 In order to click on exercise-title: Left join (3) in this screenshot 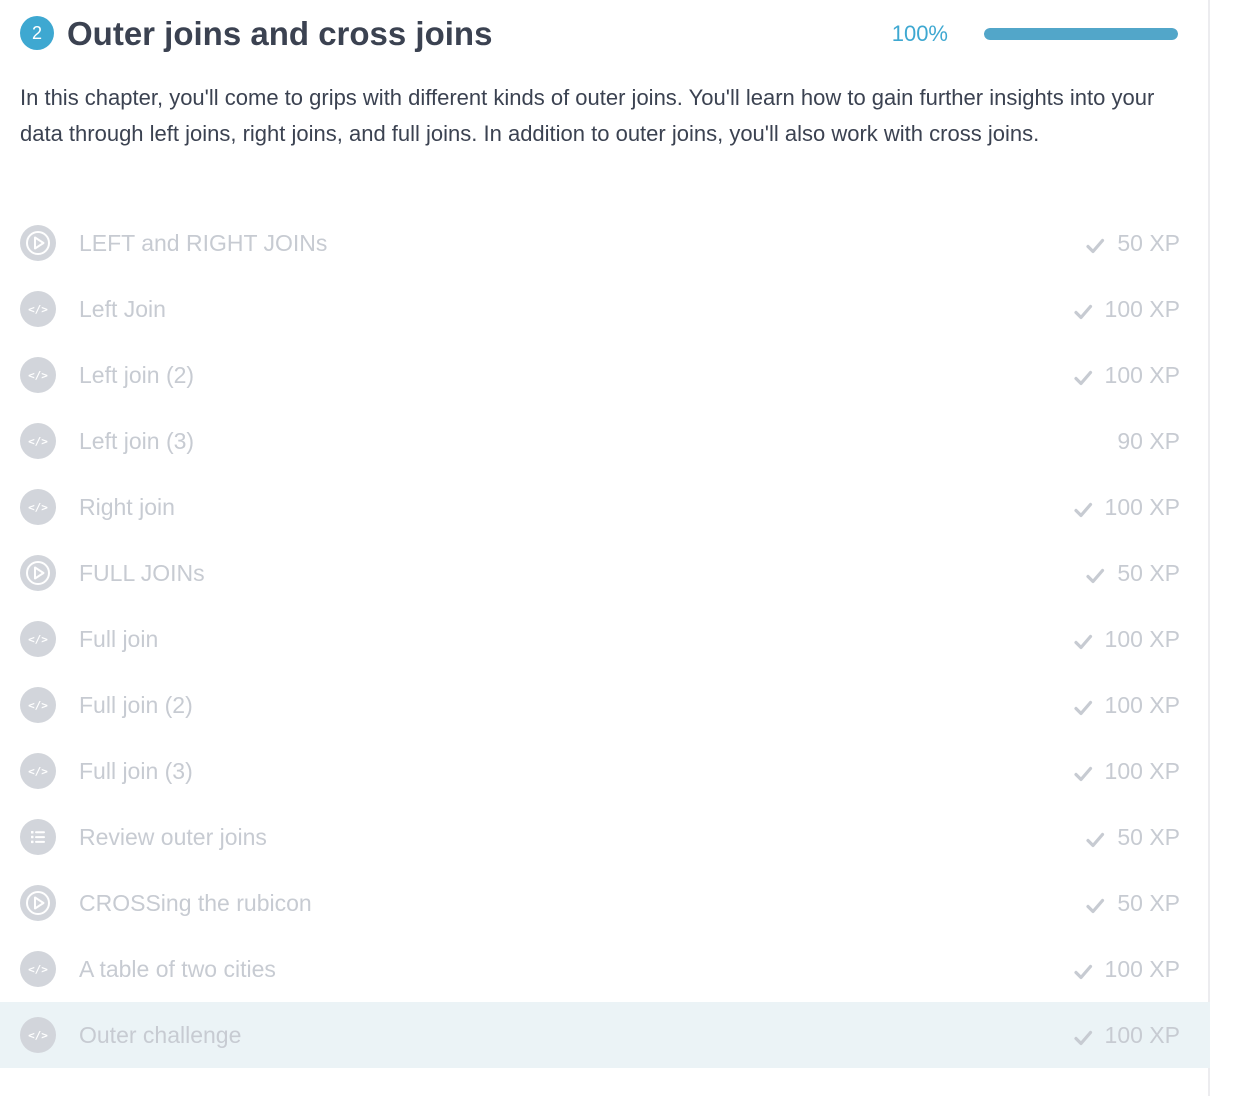, I will do `click(136, 441)`.